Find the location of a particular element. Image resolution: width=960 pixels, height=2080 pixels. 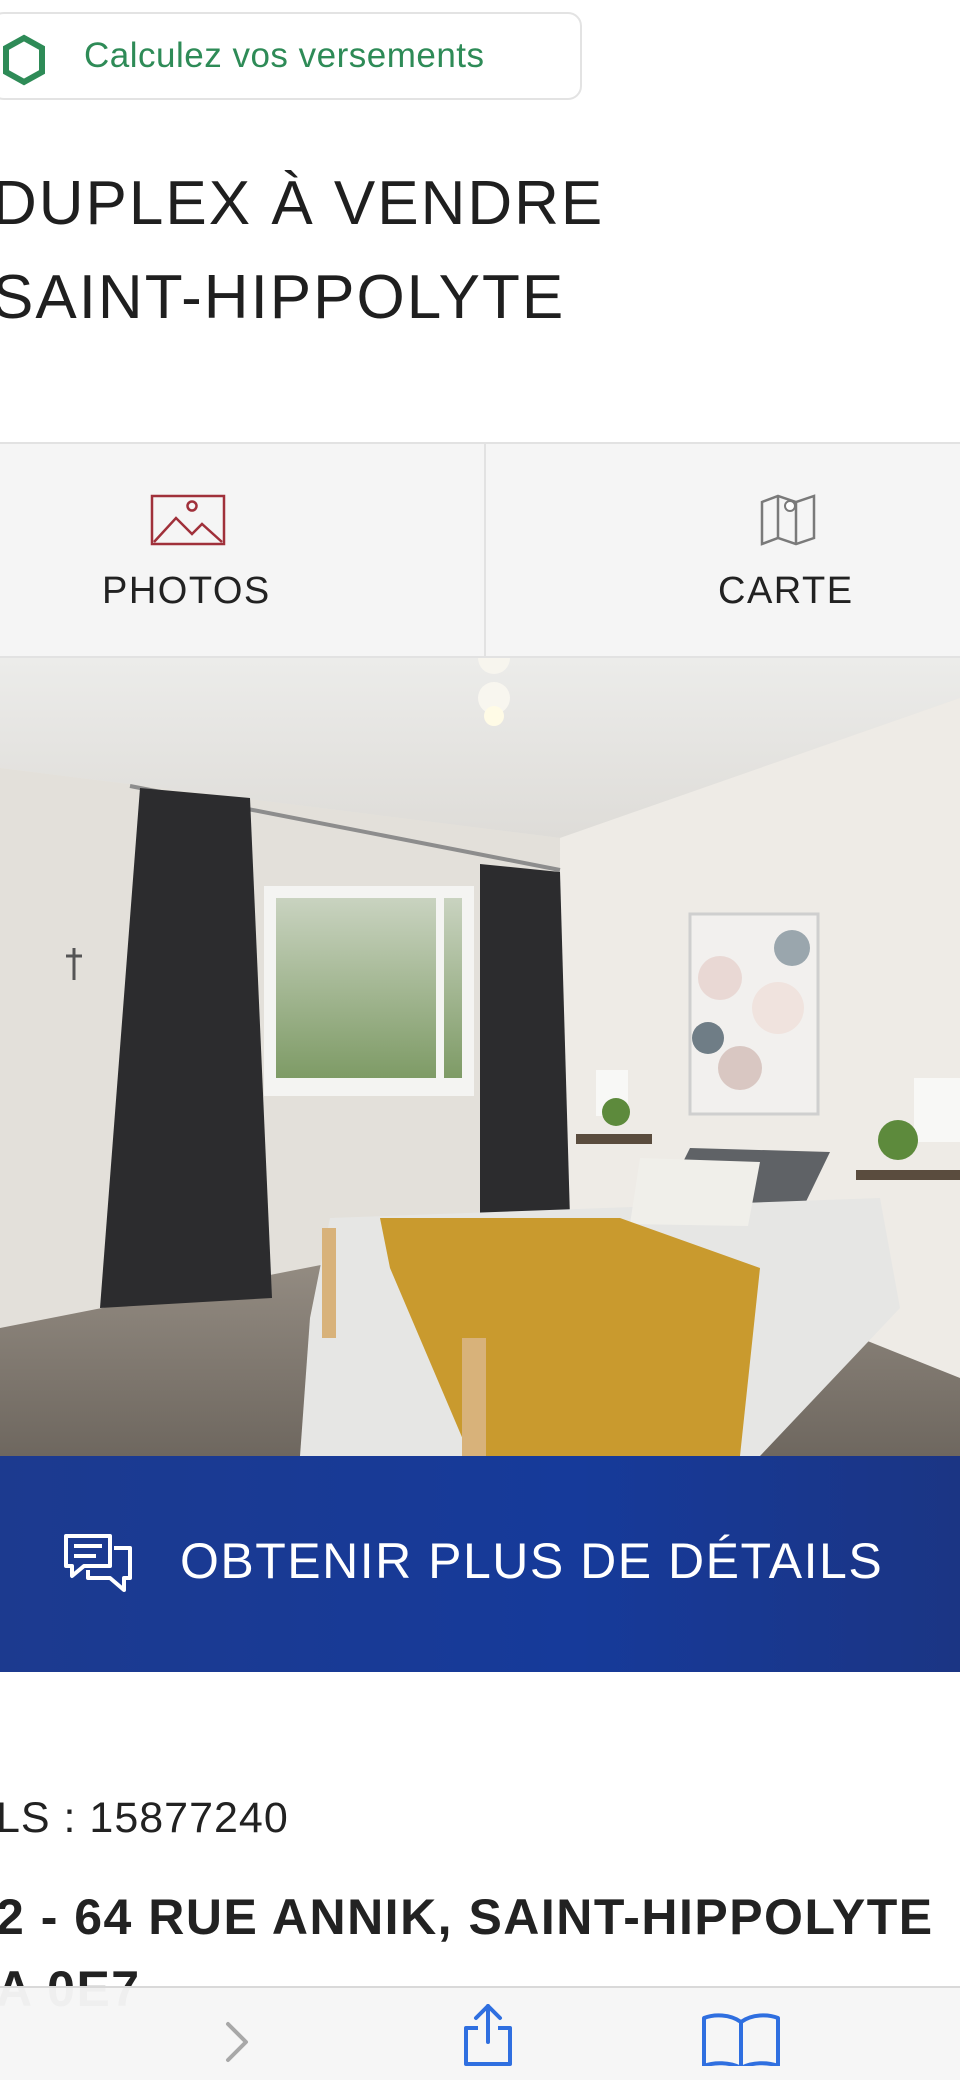

calculate-payments-button: Calculez vos versements is located at coordinates (291, 56).